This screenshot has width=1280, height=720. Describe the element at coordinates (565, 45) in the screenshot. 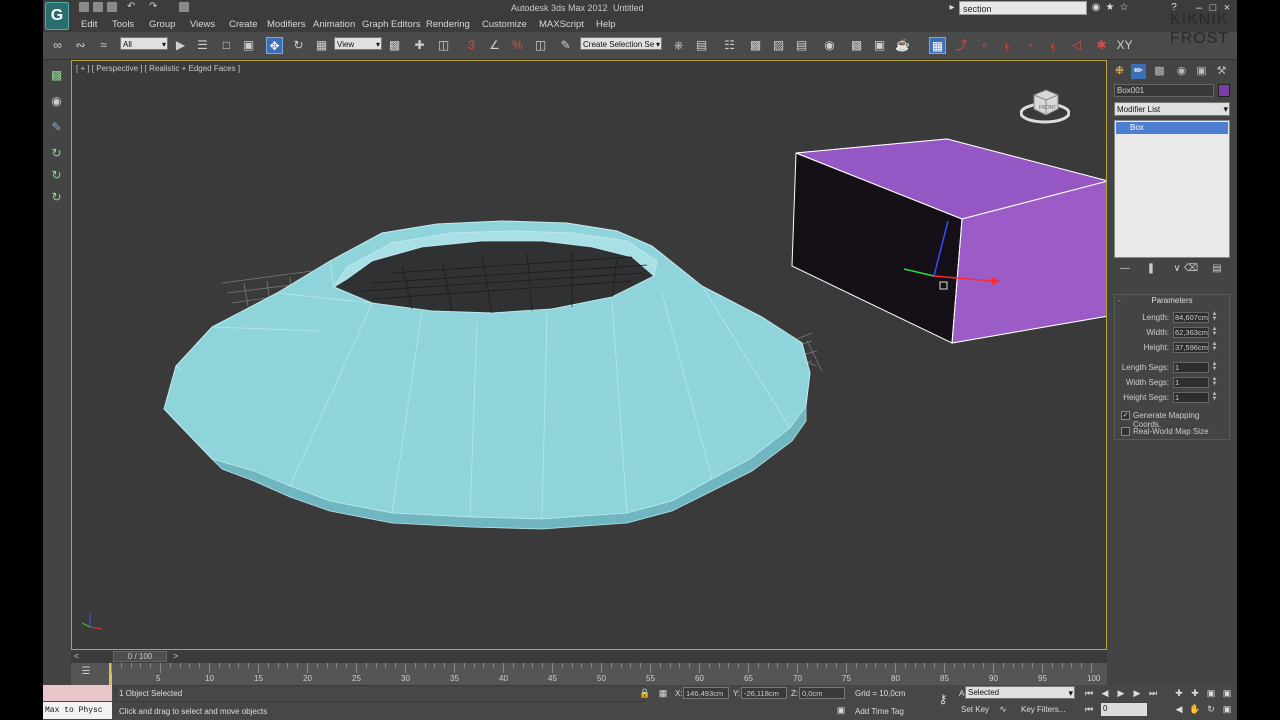

I see `edit-named-selection-icon: ✎` at that location.